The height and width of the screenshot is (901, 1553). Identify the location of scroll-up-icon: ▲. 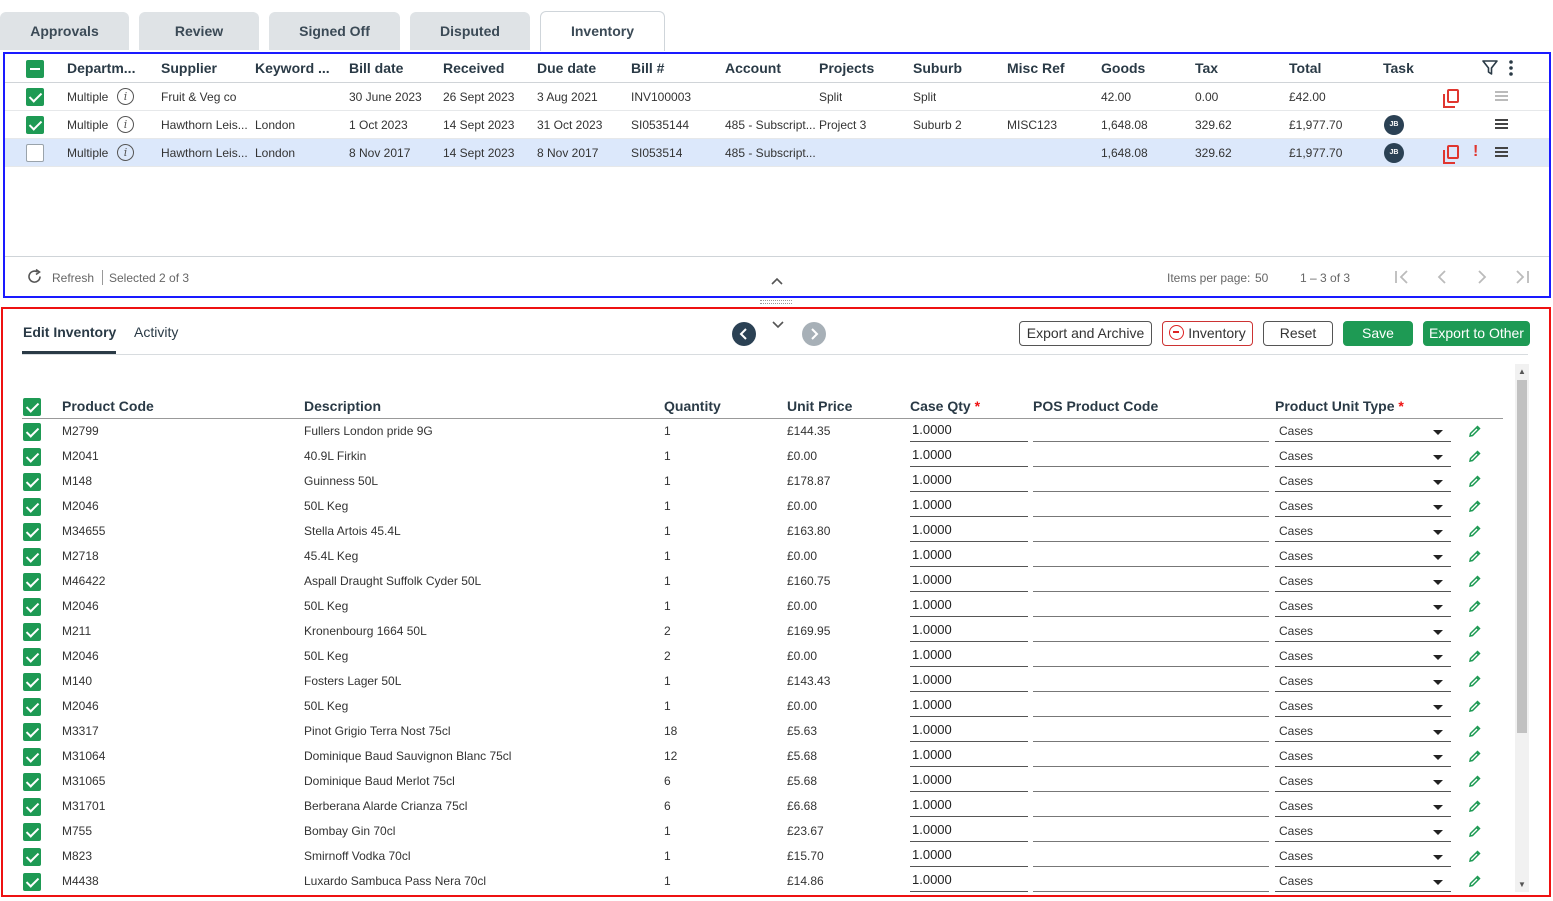
(1522, 371).